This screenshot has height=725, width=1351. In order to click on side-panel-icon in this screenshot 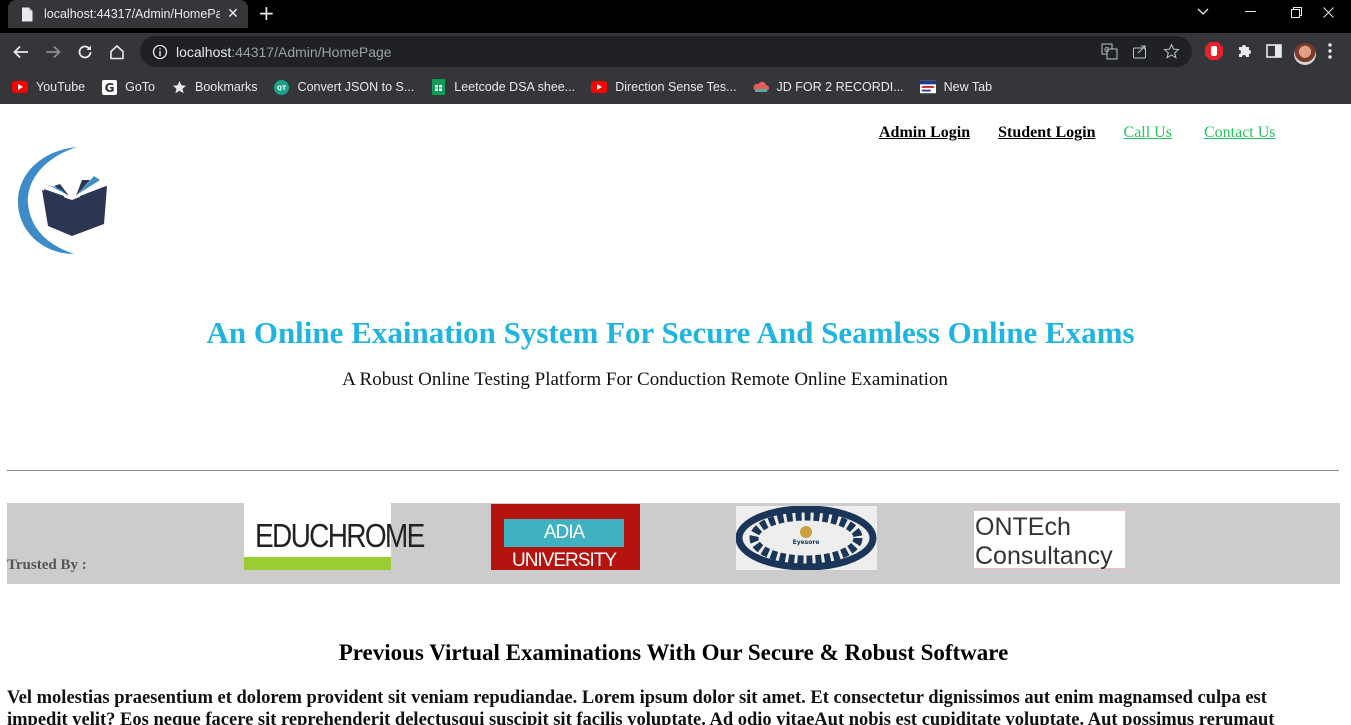, I will do `click(1274, 53)`.